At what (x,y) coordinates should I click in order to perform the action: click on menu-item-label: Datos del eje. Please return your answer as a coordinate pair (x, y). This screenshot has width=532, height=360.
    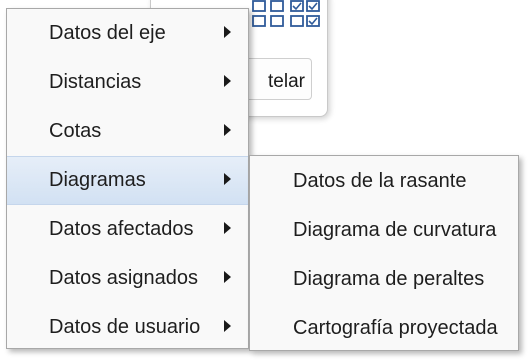
    Looking at the image, I should click on (107, 33).